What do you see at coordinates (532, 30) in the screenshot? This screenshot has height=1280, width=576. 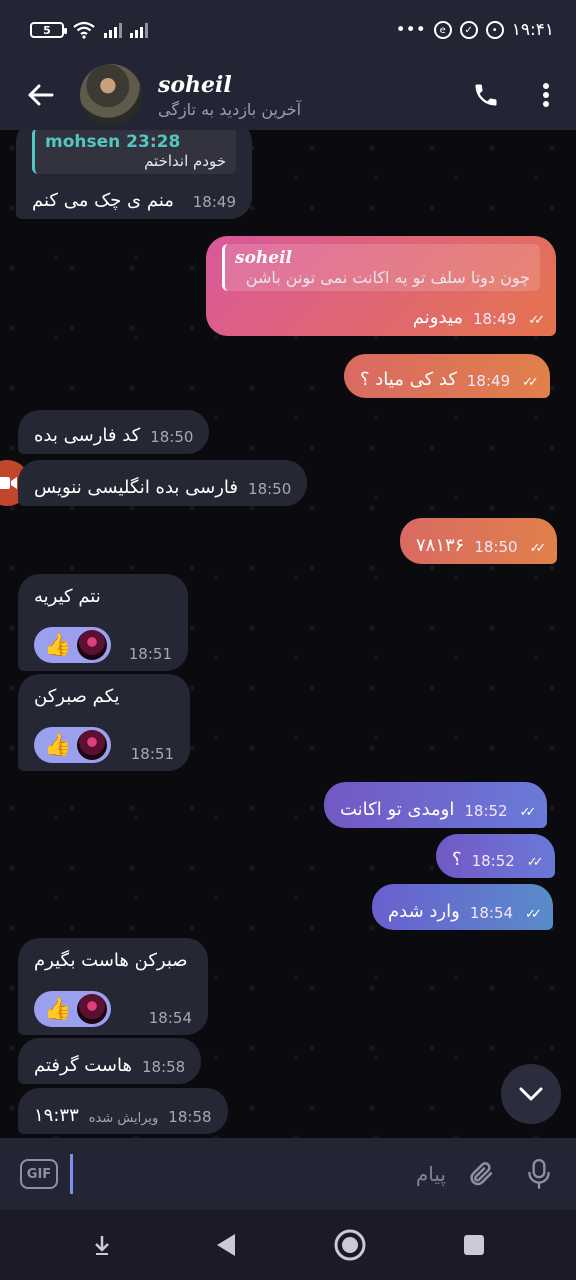 I see `clock-time: ۱۹:۴۱` at bounding box center [532, 30].